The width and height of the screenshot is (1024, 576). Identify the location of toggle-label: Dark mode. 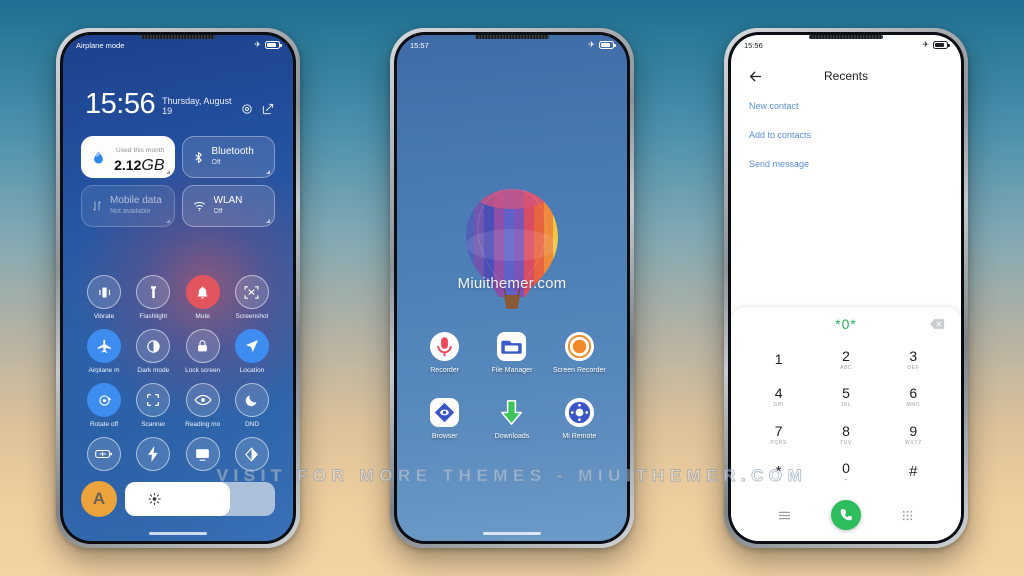
(153, 370).